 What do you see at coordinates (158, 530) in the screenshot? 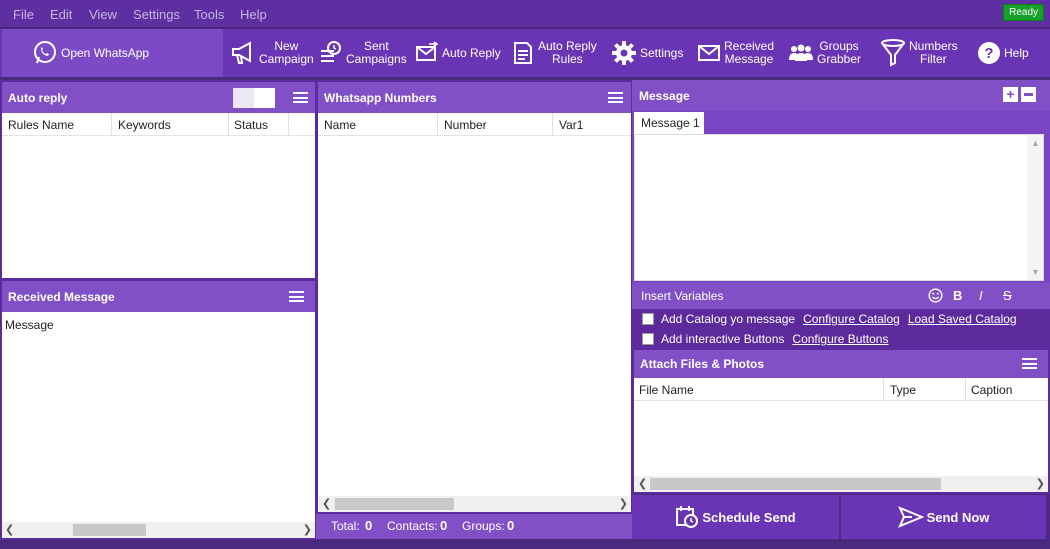
I see `received-horizontal-scrollbar: ❮ ❯` at bounding box center [158, 530].